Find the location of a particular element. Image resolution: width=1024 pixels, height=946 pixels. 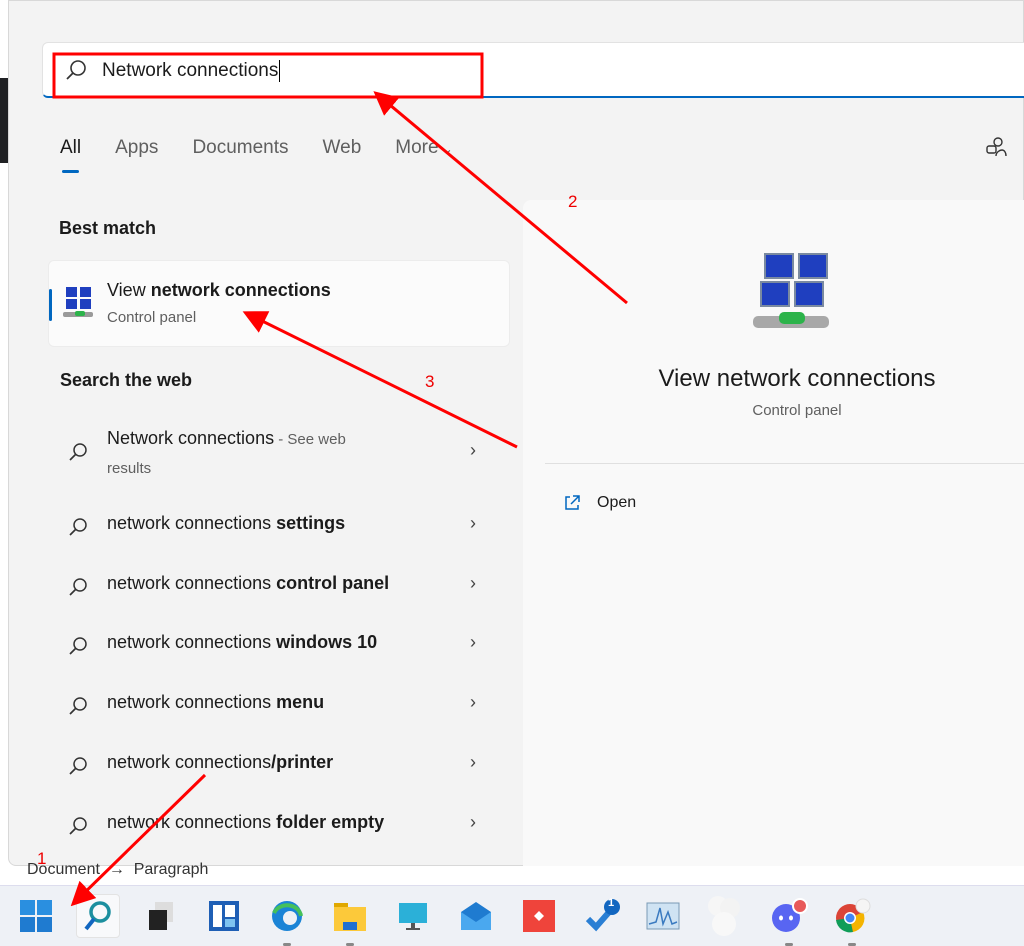

performance-monitor-icon is located at coordinates (663, 916).